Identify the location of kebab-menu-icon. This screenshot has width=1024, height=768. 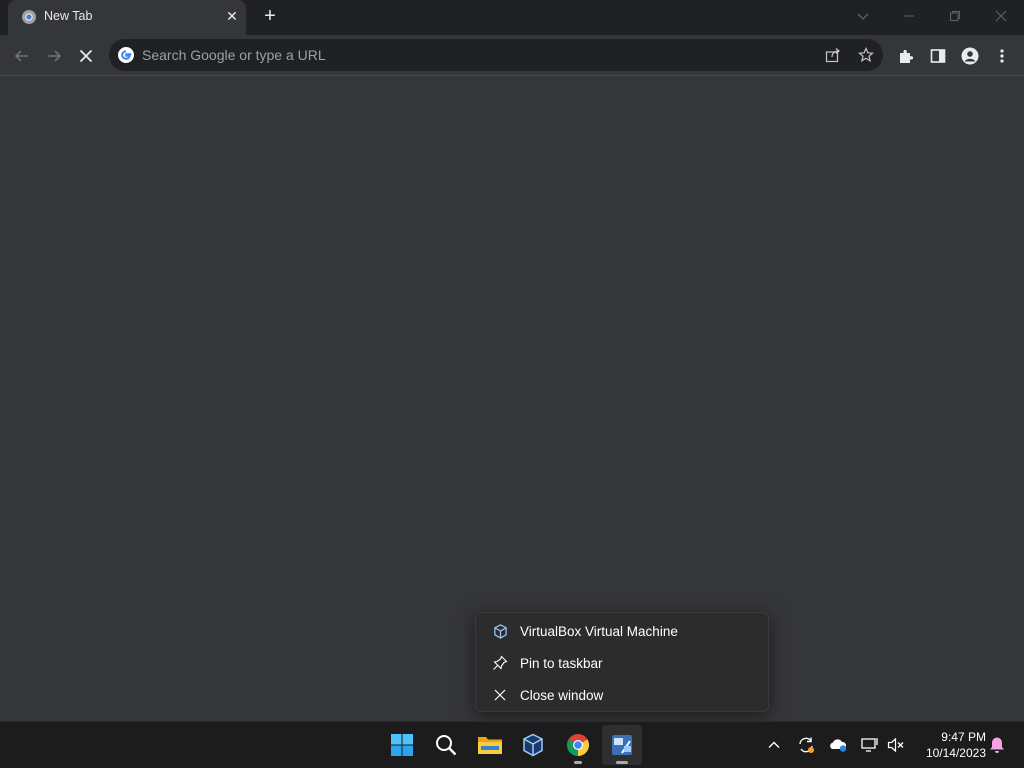
(1002, 56).